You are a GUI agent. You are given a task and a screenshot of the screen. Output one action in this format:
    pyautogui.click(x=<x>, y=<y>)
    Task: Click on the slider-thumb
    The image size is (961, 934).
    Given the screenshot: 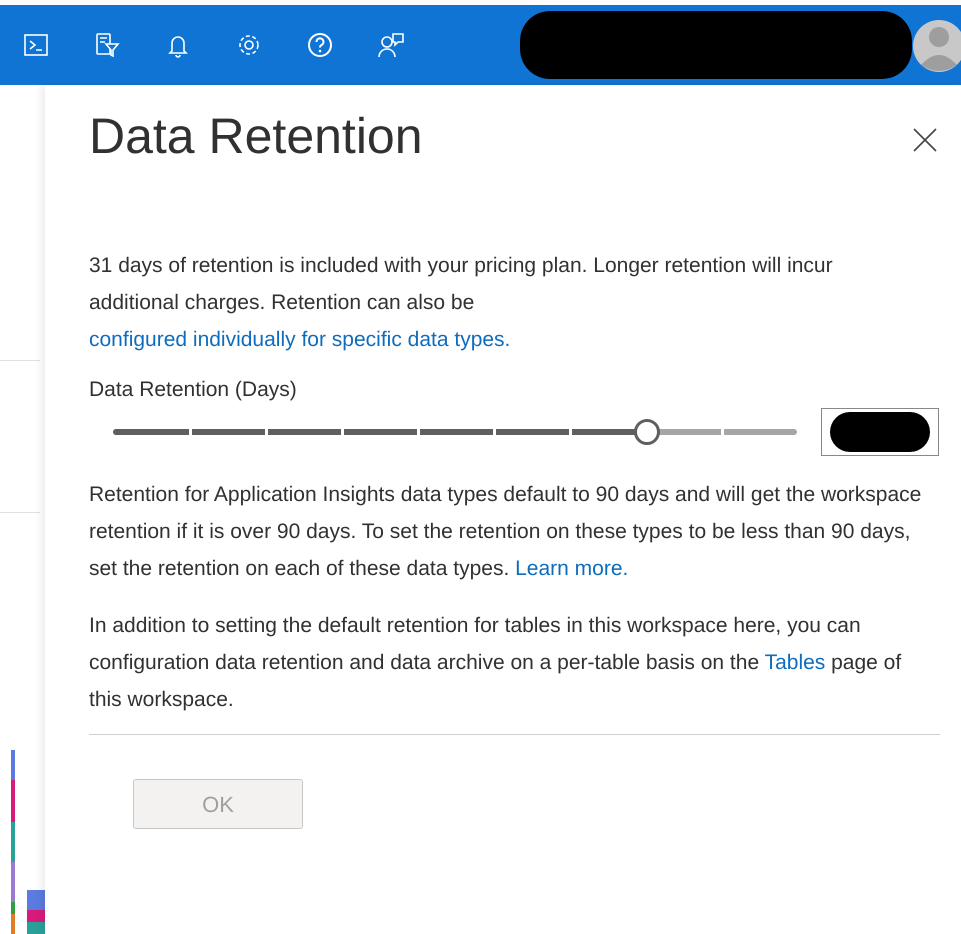 What is the action you would take?
    pyautogui.click(x=647, y=432)
    